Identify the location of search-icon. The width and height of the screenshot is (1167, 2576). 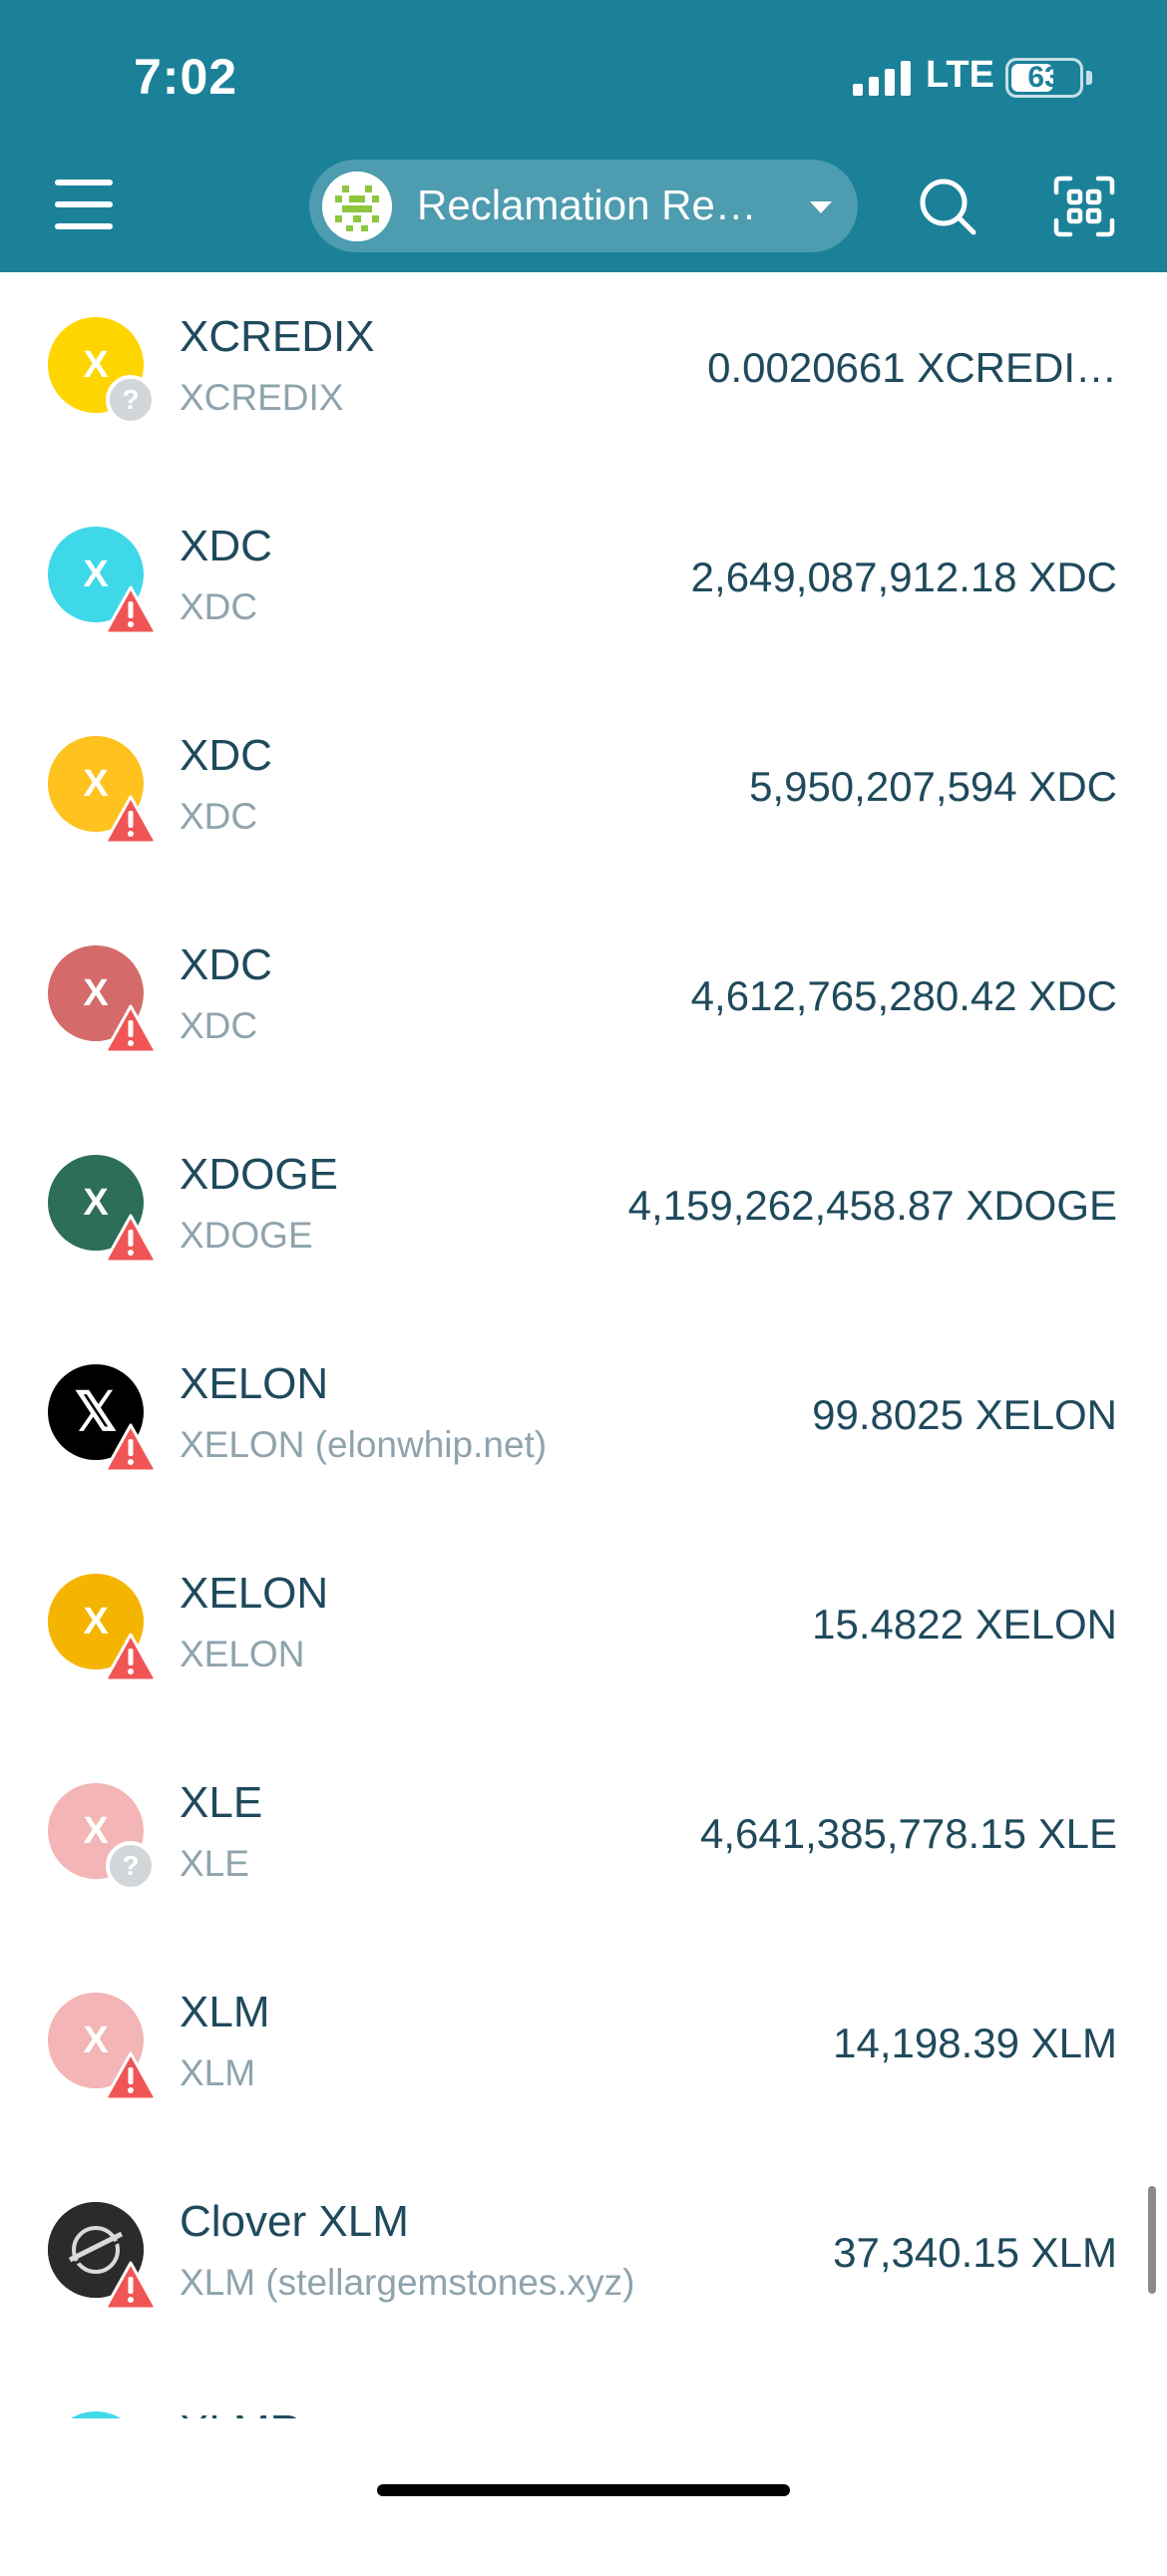
(948, 207).